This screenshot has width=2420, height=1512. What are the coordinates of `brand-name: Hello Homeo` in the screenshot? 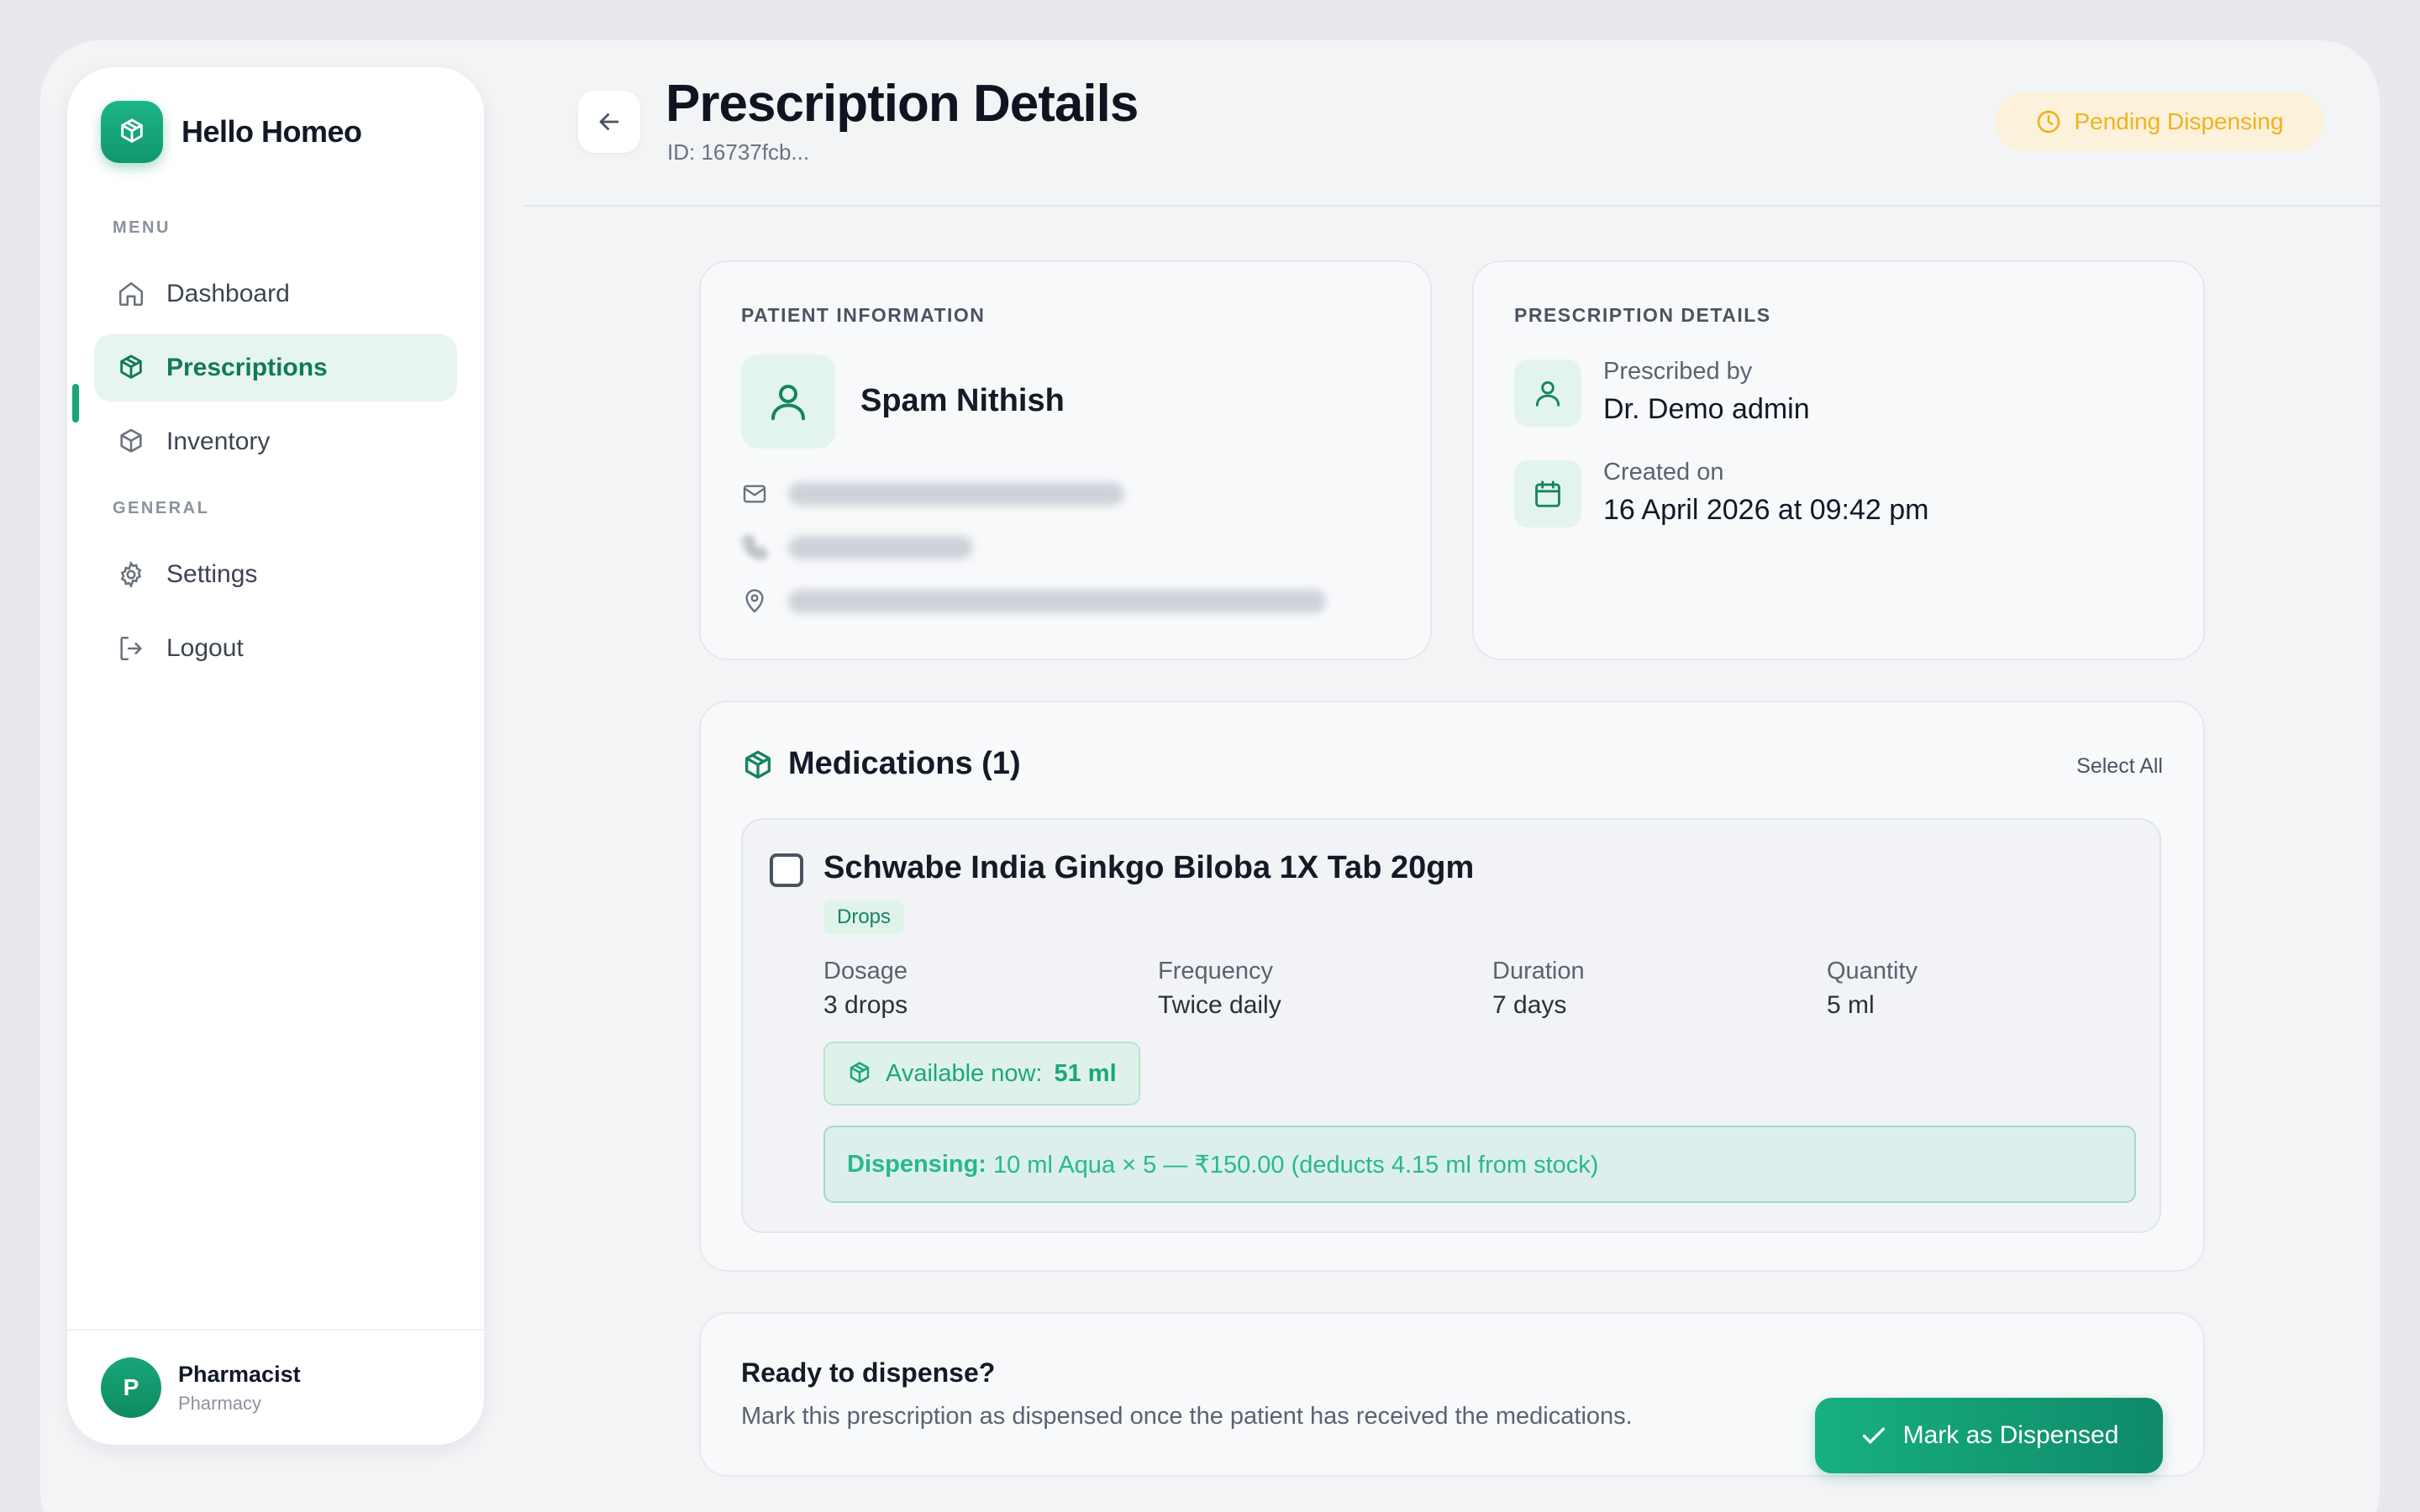 It's located at (272, 131).